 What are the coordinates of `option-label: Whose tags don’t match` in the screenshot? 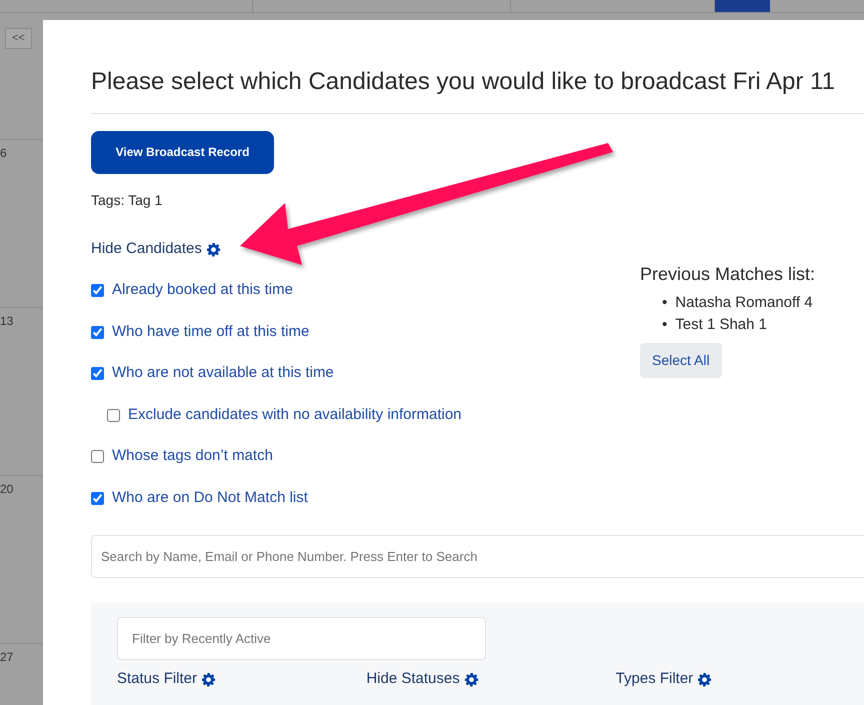 It's located at (192, 456).